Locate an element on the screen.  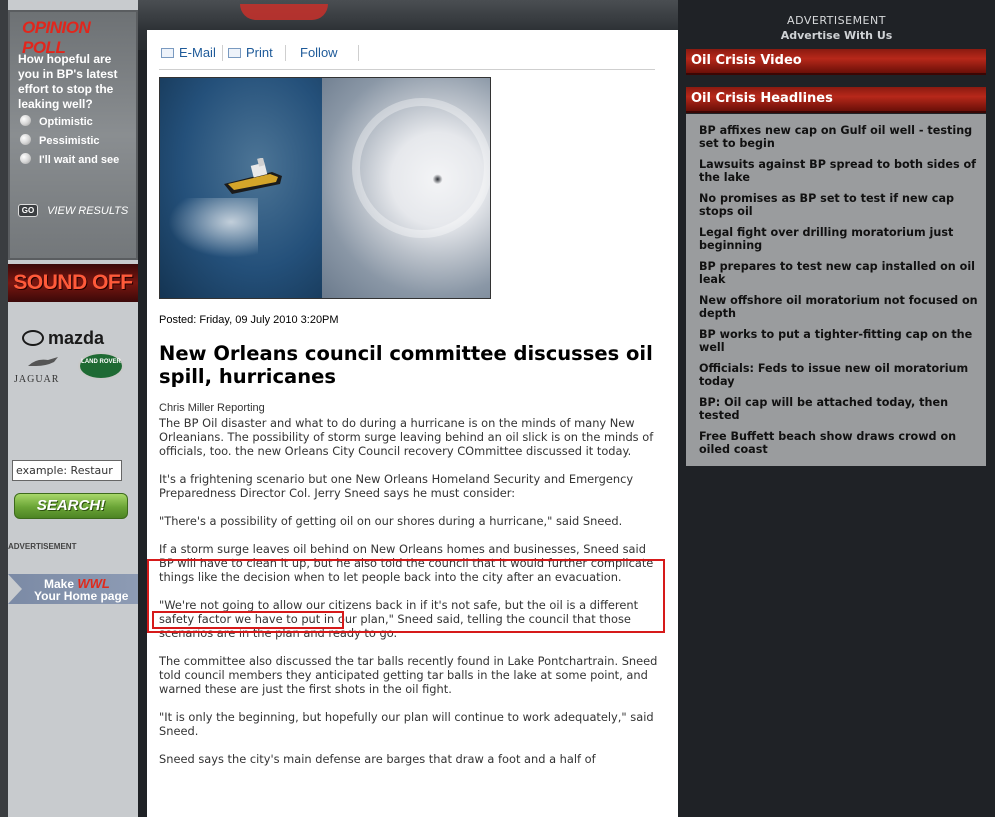
make-wwl-homepage-banner: Make WWL Your Home page is located at coordinates (73, 589).